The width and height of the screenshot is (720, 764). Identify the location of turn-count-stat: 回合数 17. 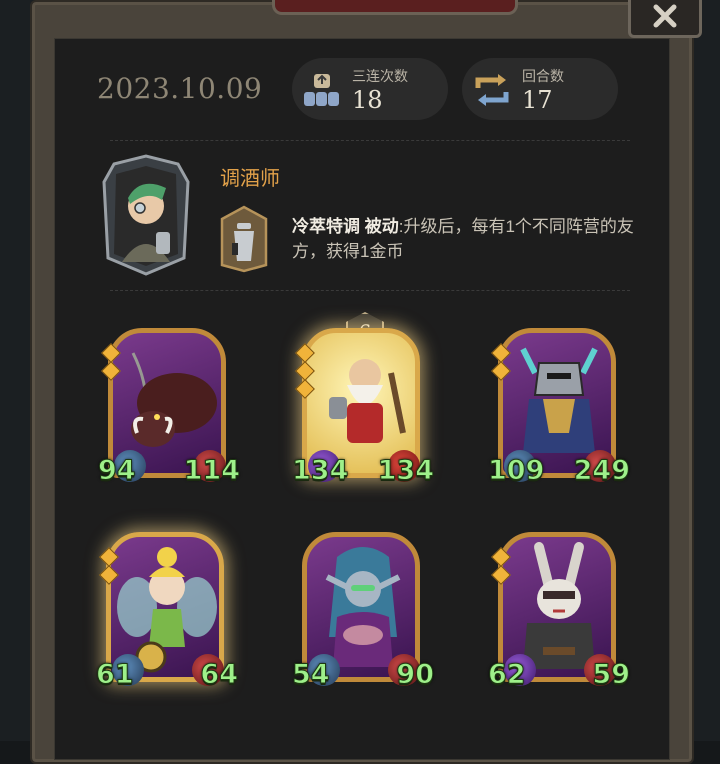
(540, 89).